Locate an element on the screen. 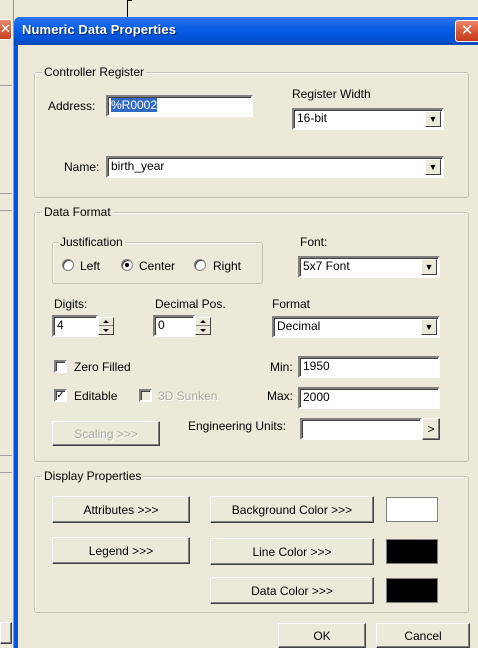 Image resolution: width=478 pixels, height=648 pixels. attributes-button: Attributes >>> is located at coordinates (121, 509).